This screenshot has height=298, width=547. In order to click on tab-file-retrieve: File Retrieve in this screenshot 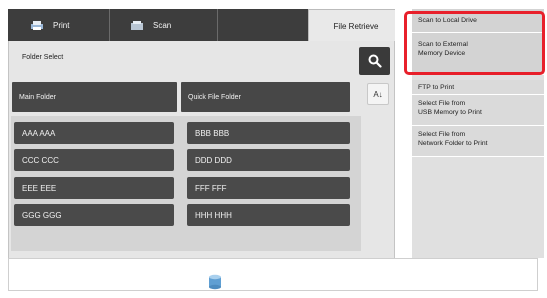, I will do `click(355, 25)`.